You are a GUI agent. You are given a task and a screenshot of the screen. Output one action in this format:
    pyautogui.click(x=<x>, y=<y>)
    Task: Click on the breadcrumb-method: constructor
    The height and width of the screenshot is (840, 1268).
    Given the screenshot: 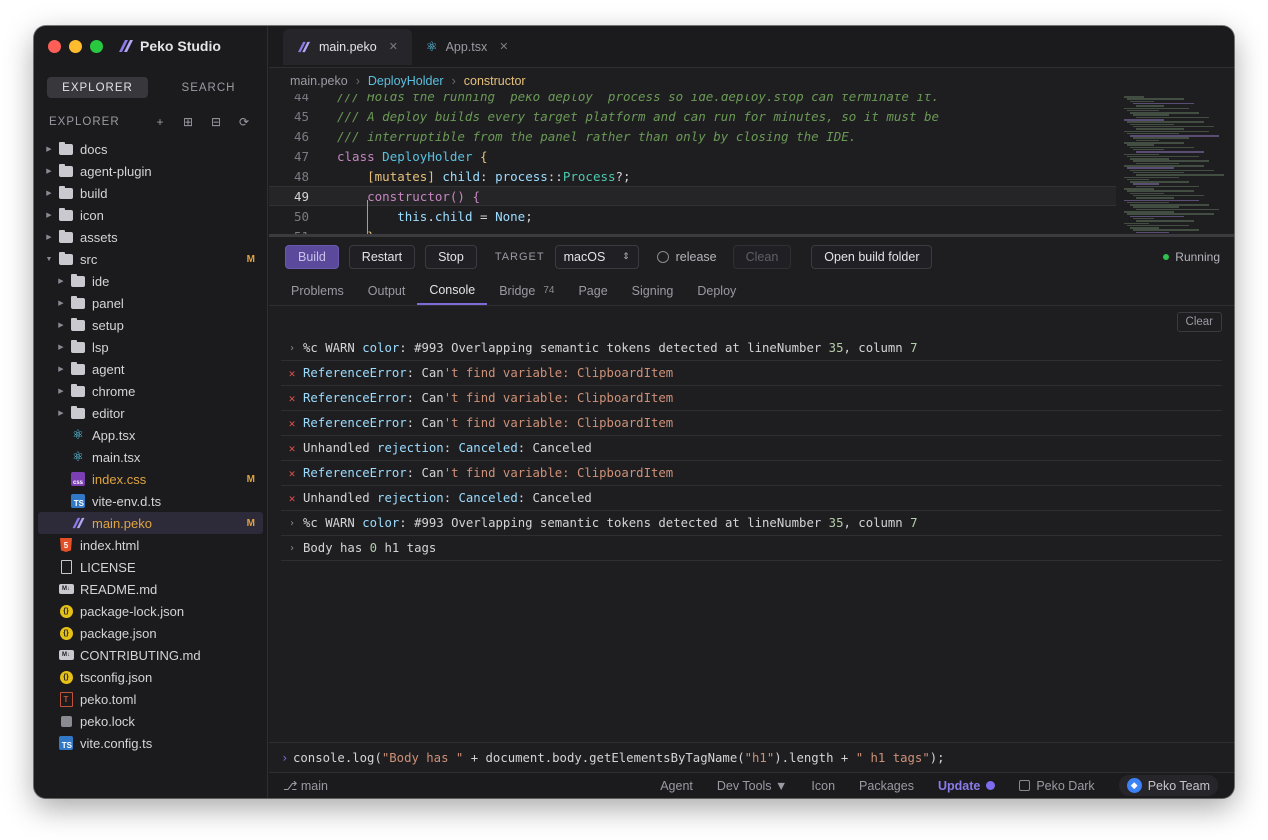 What is the action you would take?
    pyautogui.click(x=495, y=81)
    